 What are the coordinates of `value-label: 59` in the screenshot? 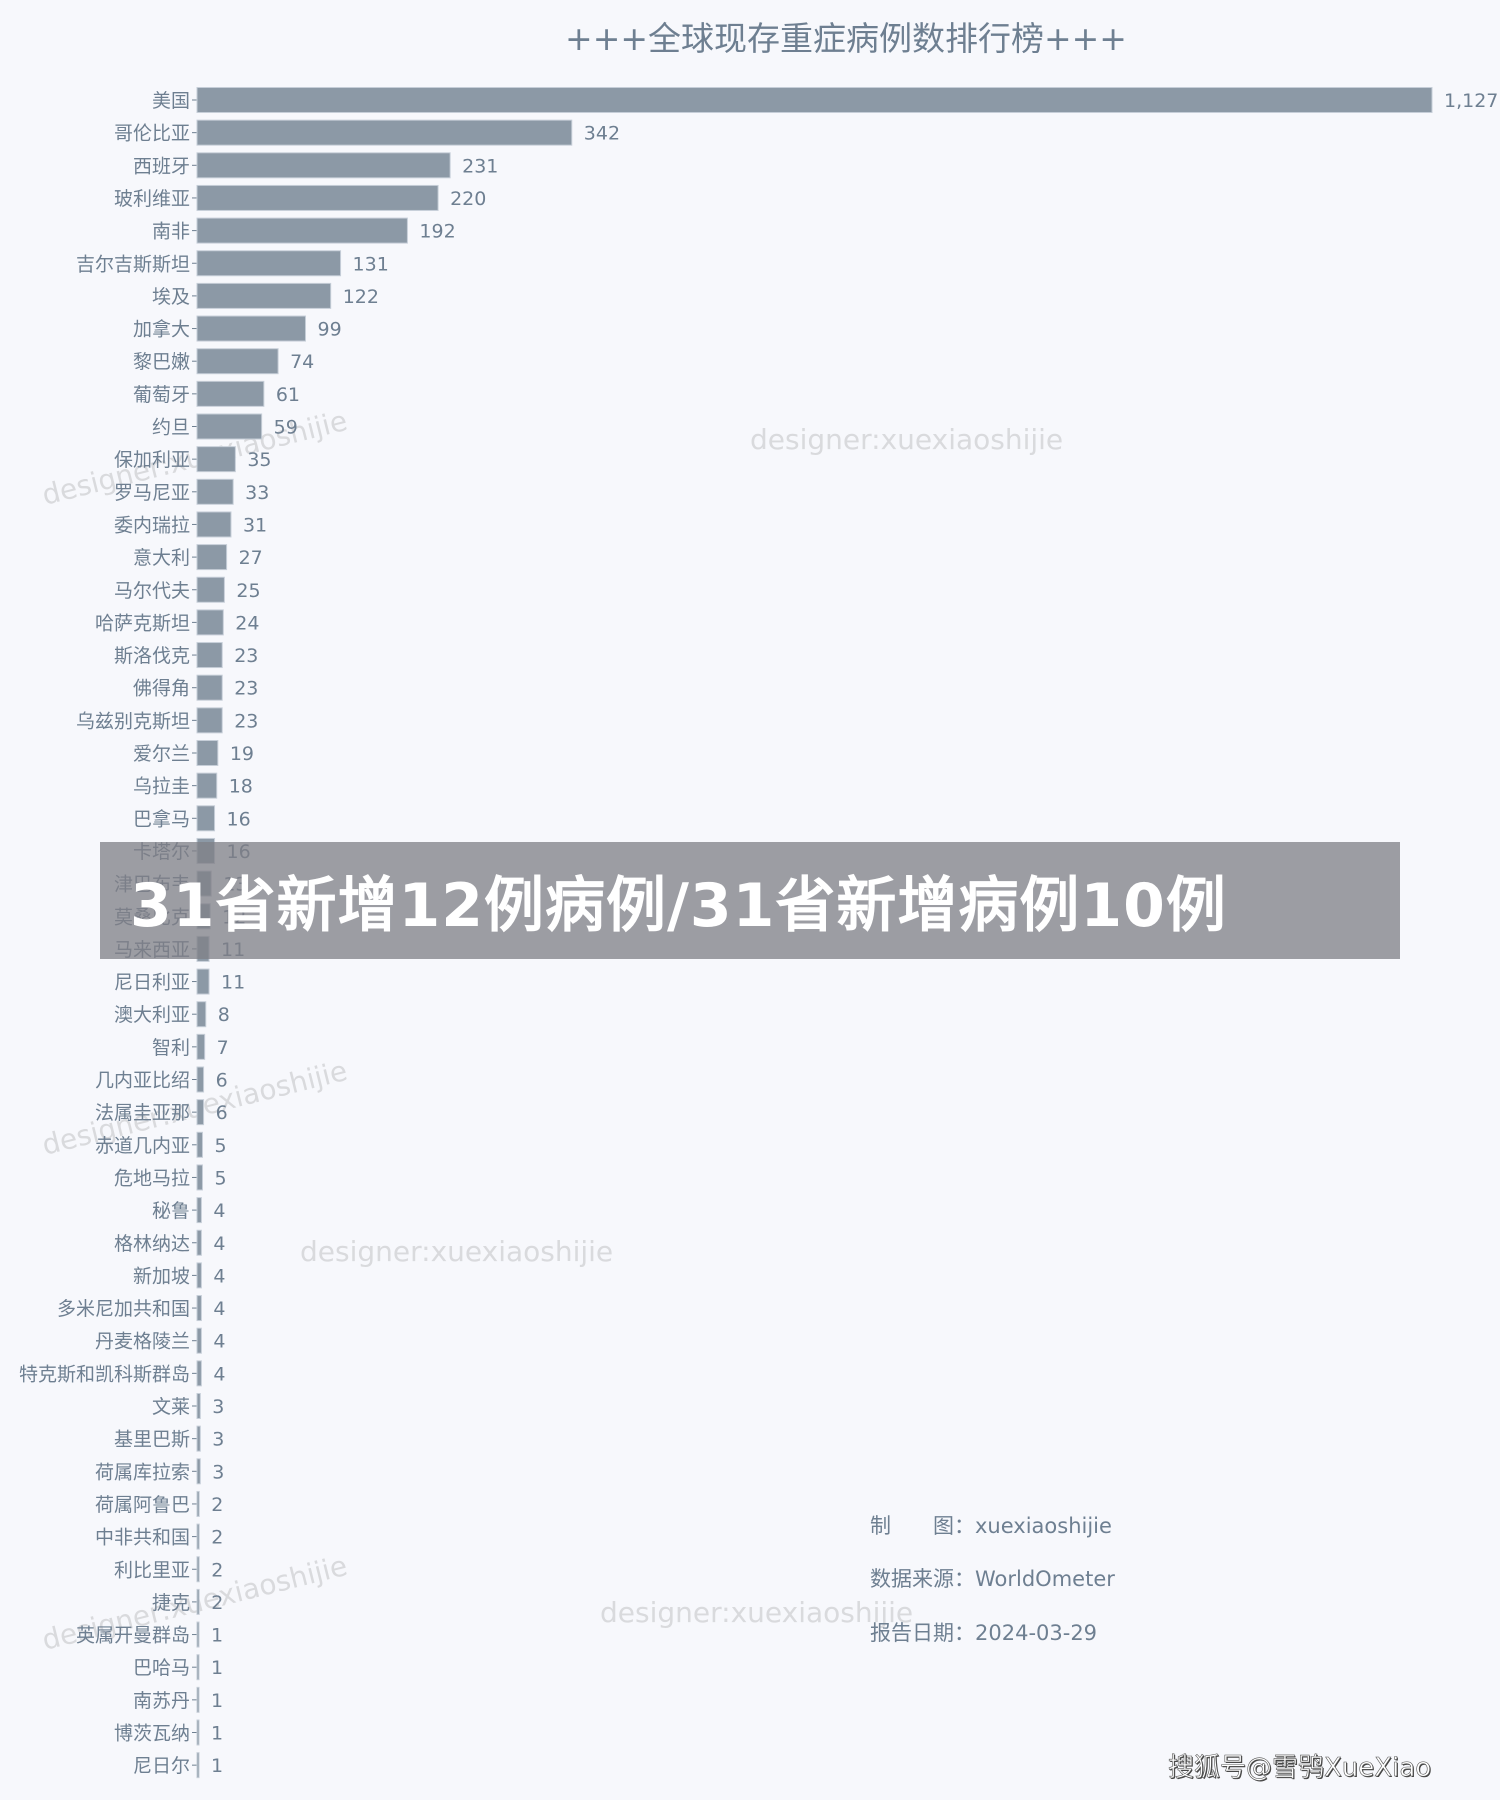 It's located at (286, 428).